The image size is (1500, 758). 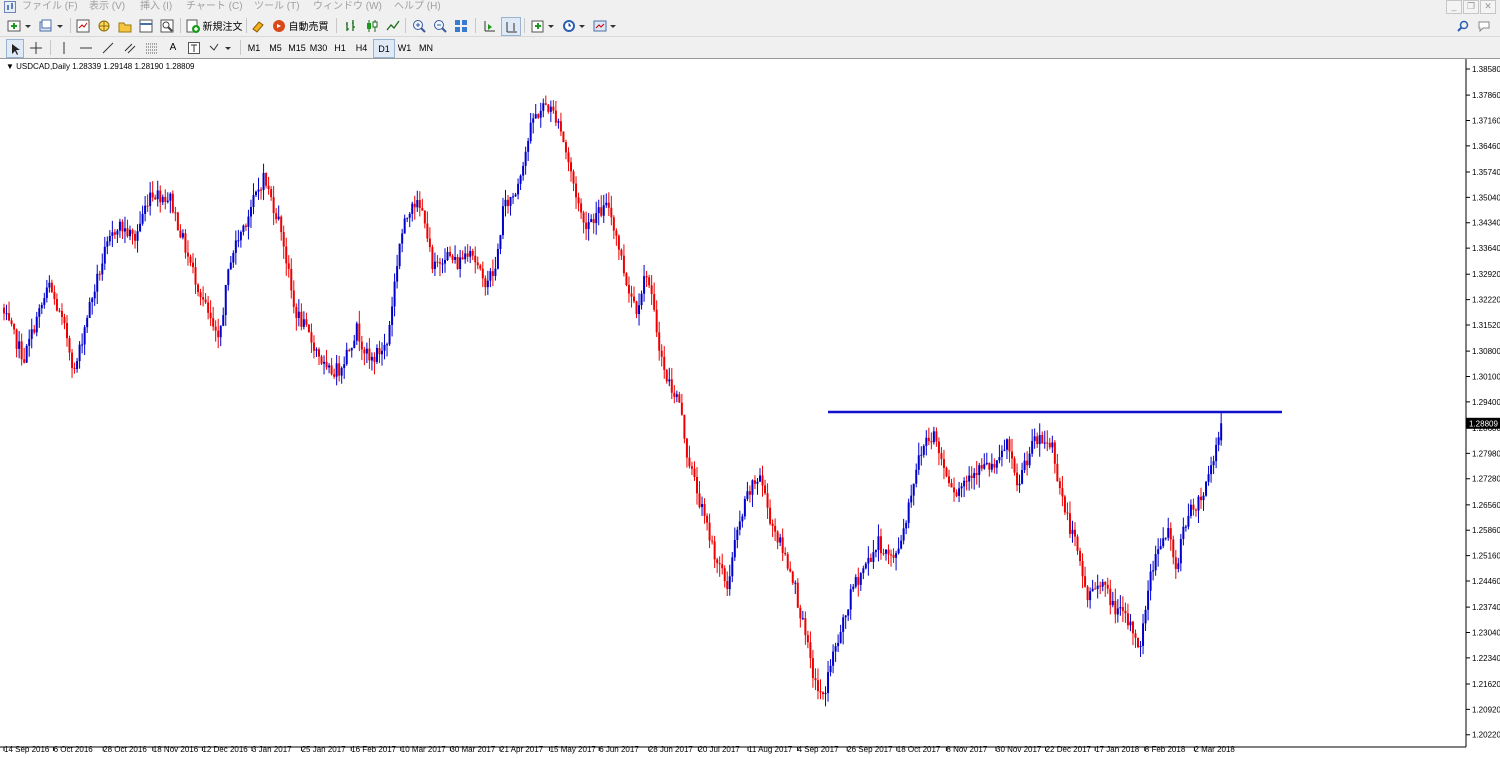 What do you see at coordinates (440, 25) in the screenshot?
I see `zoom-out-button` at bounding box center [440, 25].